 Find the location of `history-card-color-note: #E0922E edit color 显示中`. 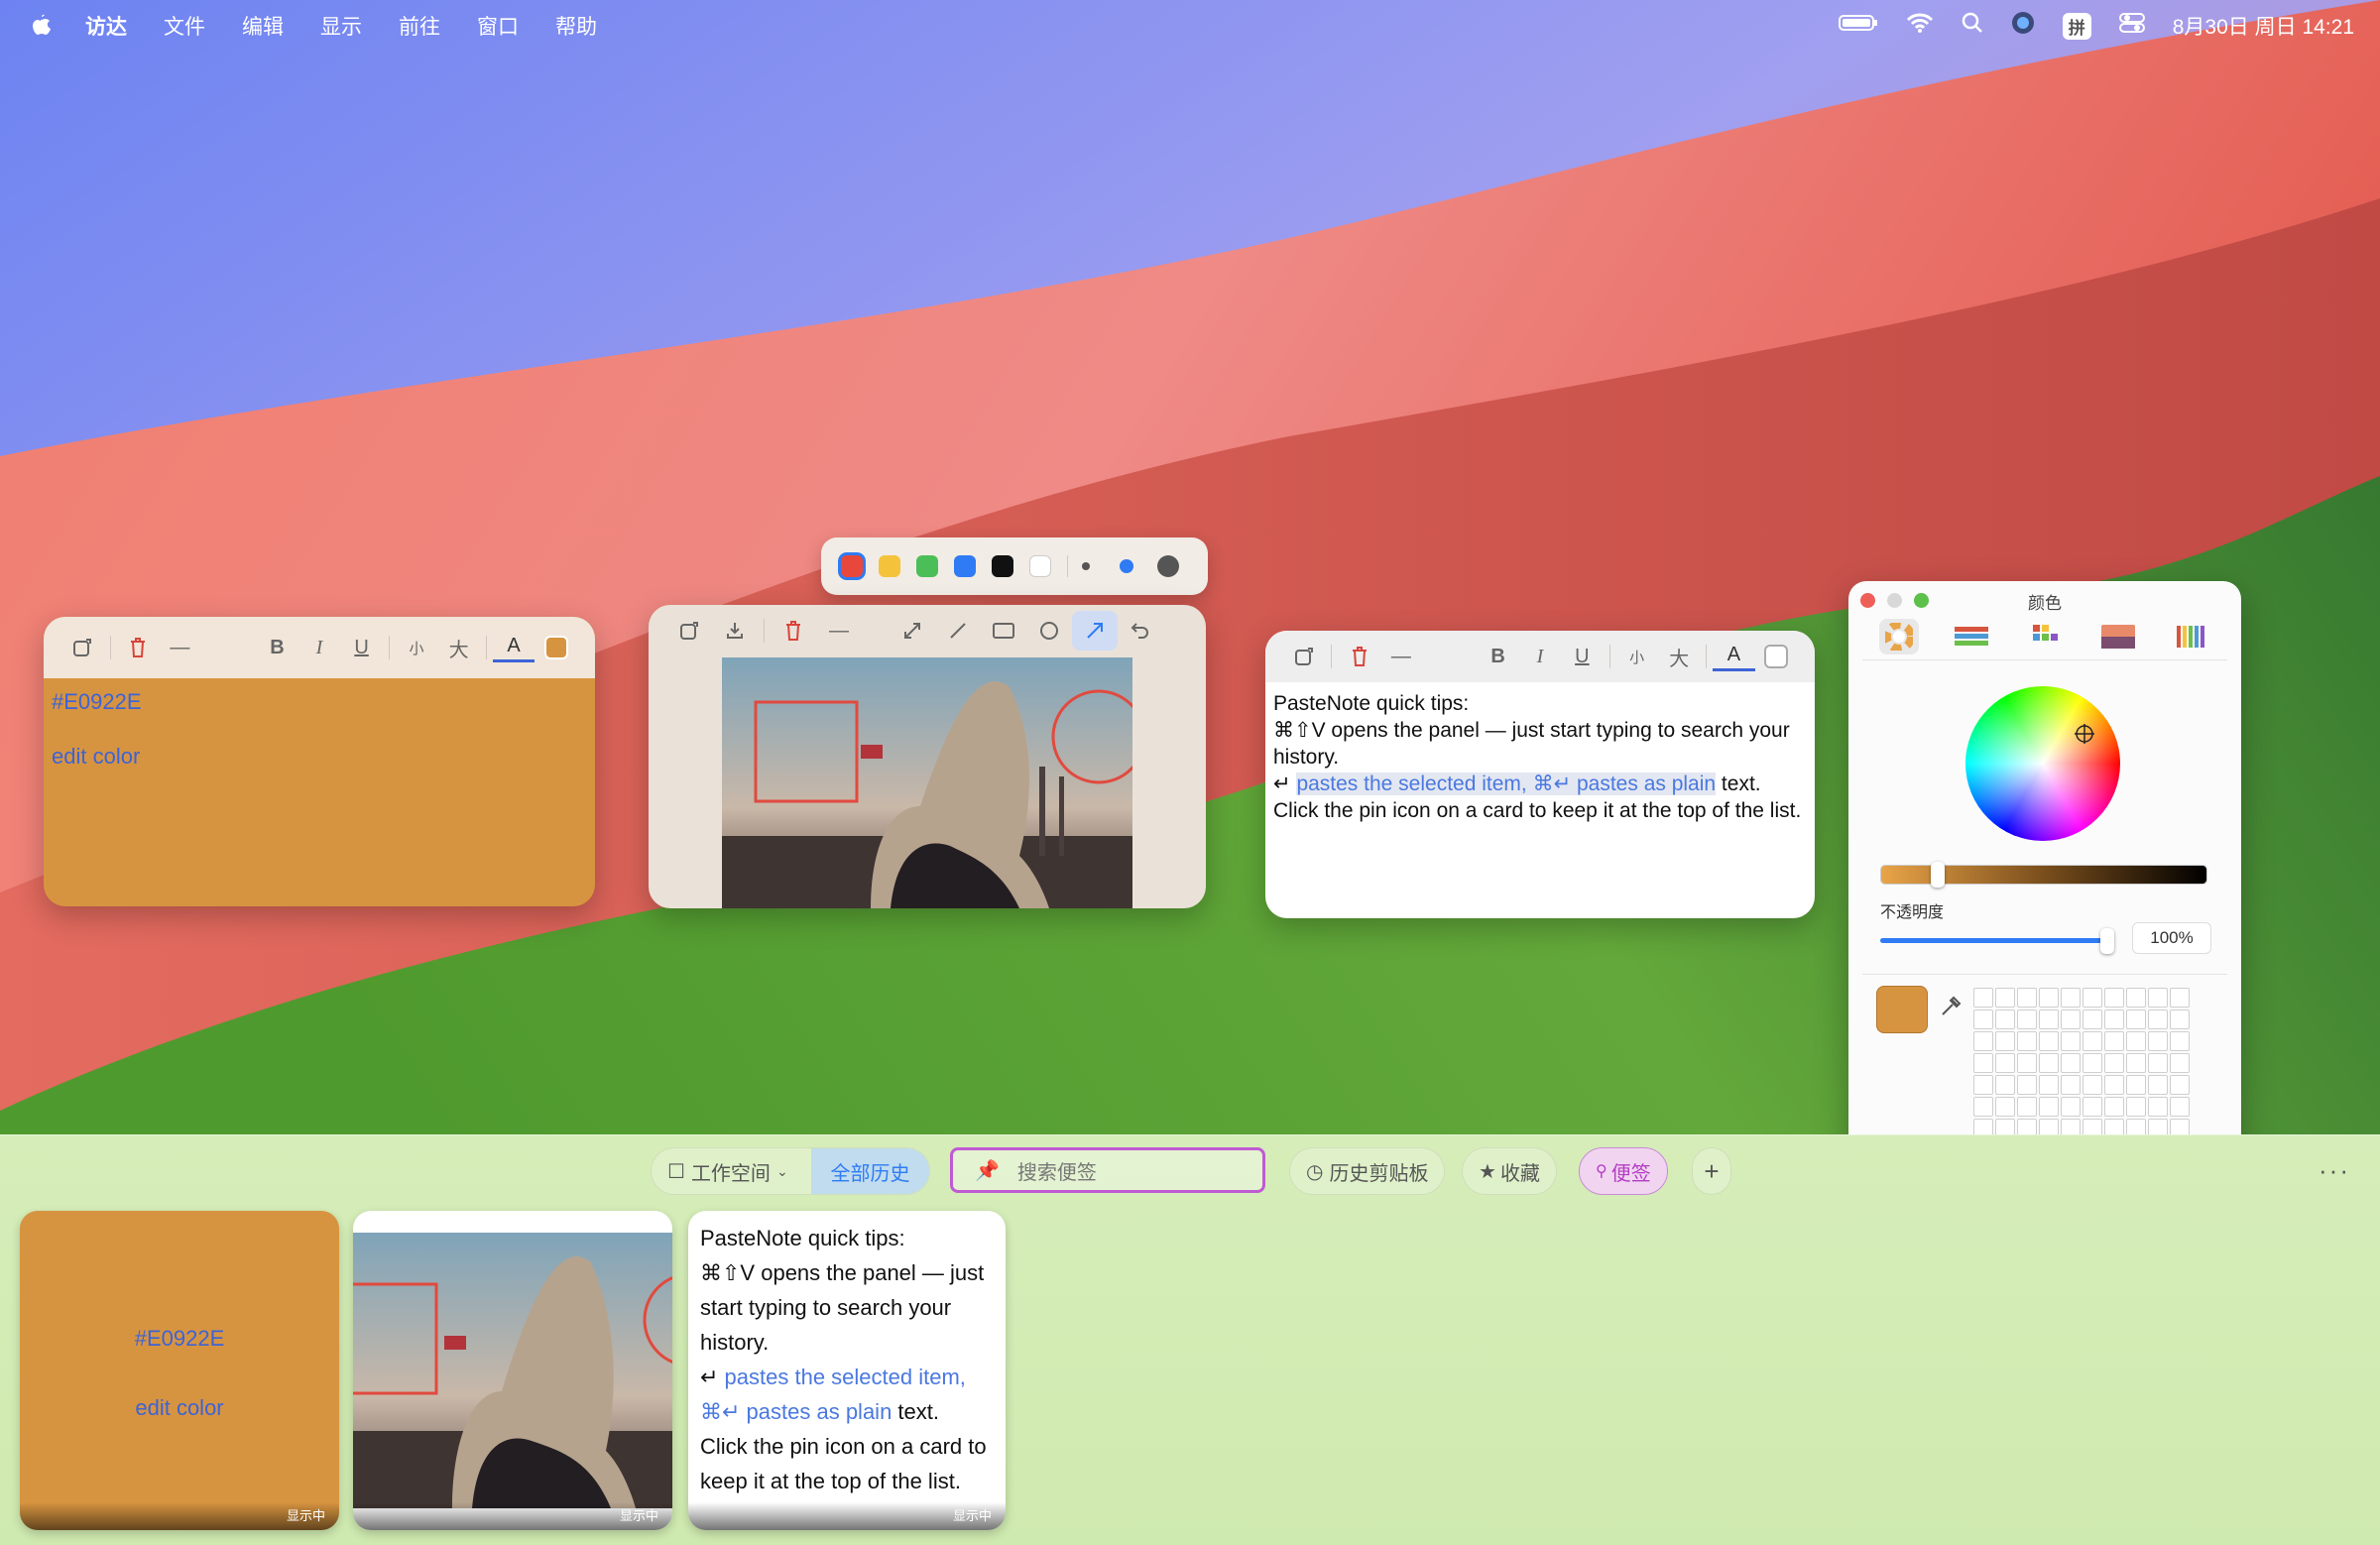

history-card-color-note: #E0922E edit color 显示中 is located at coordinates (179, 1370).